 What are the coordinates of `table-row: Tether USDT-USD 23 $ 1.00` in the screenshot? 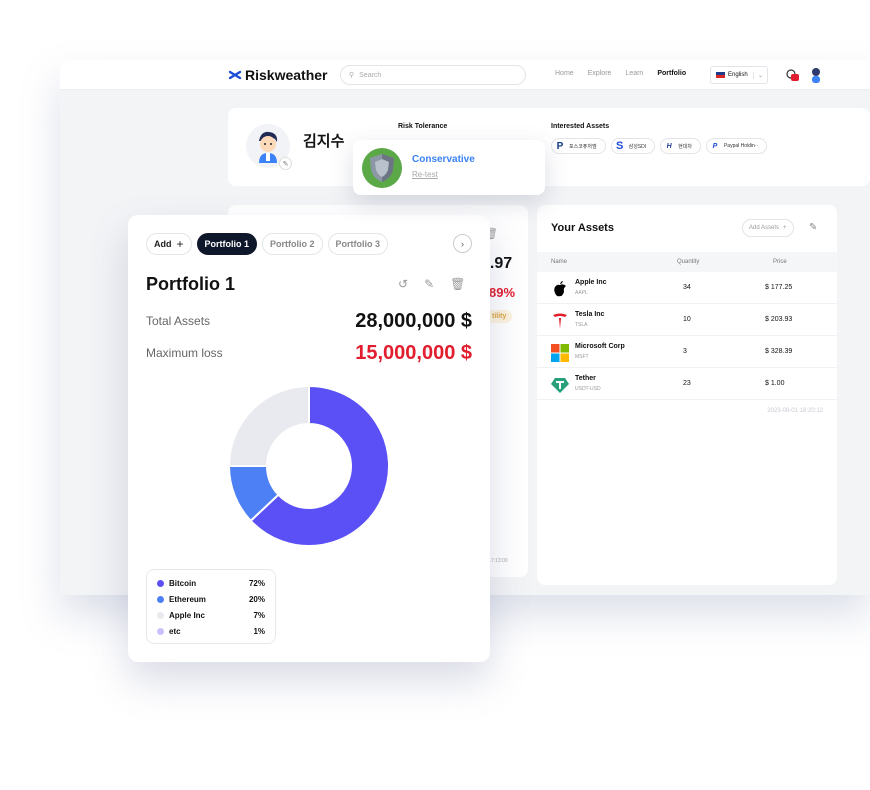 It's located at (687, 384).